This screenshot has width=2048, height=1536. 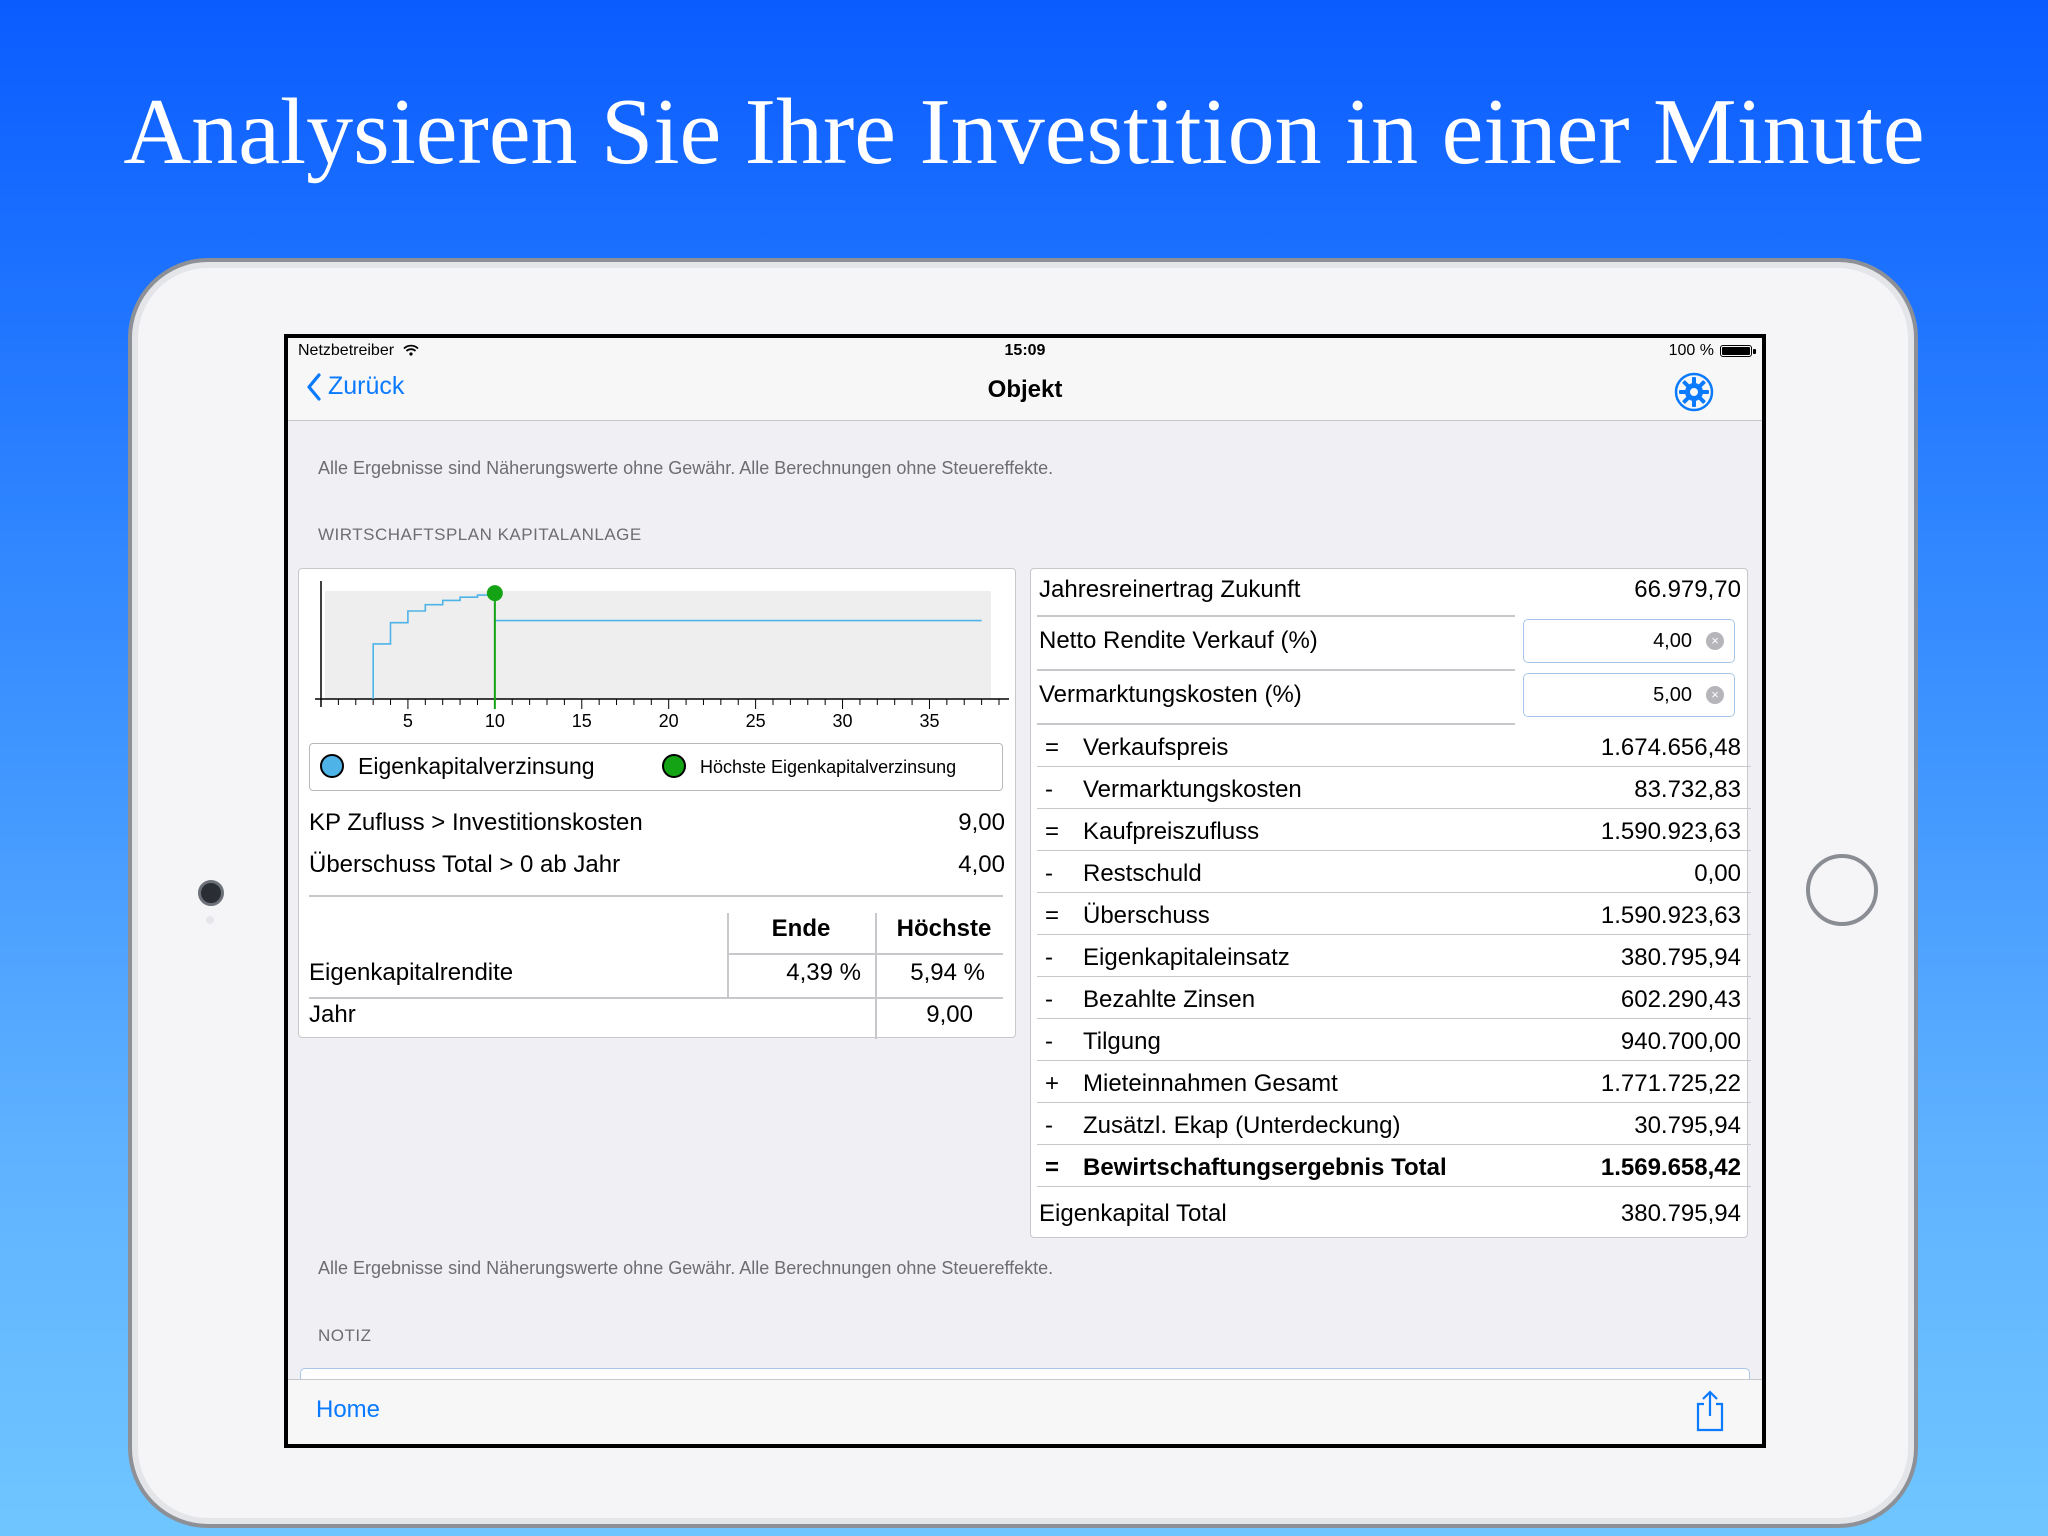 What do you see at coordinates (476, 822) in the screenshot?
I see `kp-zufluss-label: KP Zufluss > Investitionskosten` at bounding box center [476, 822].